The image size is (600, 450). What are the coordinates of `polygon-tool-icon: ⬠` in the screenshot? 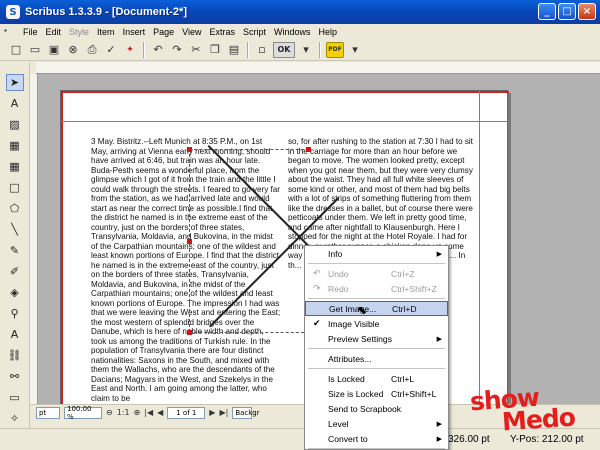 It's located at (15, 208).